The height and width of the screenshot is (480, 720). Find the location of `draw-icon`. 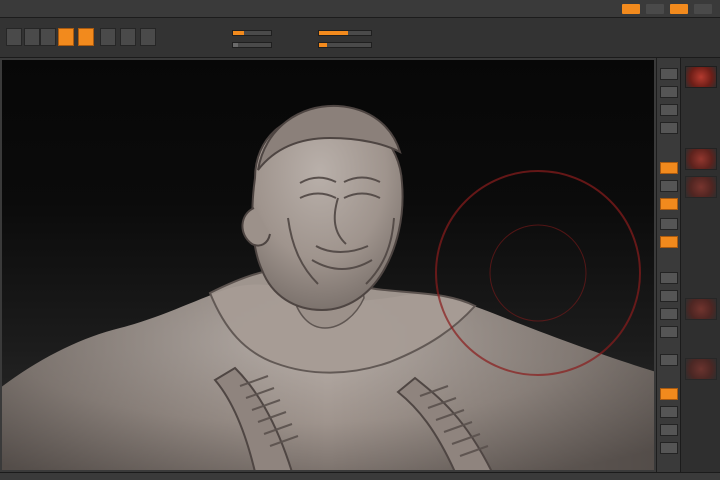

draw-icon is located at coordinates (86, 37).